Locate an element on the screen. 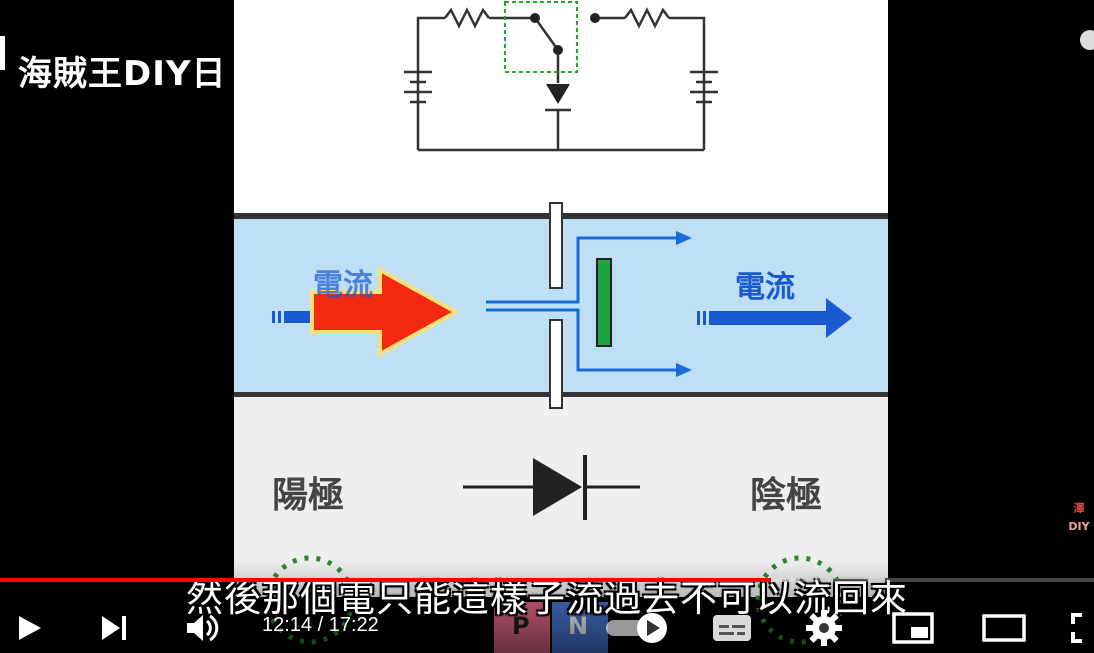 This screenshot has width=1094, height=653. theater-icon is located at coordinates (1004, 628).